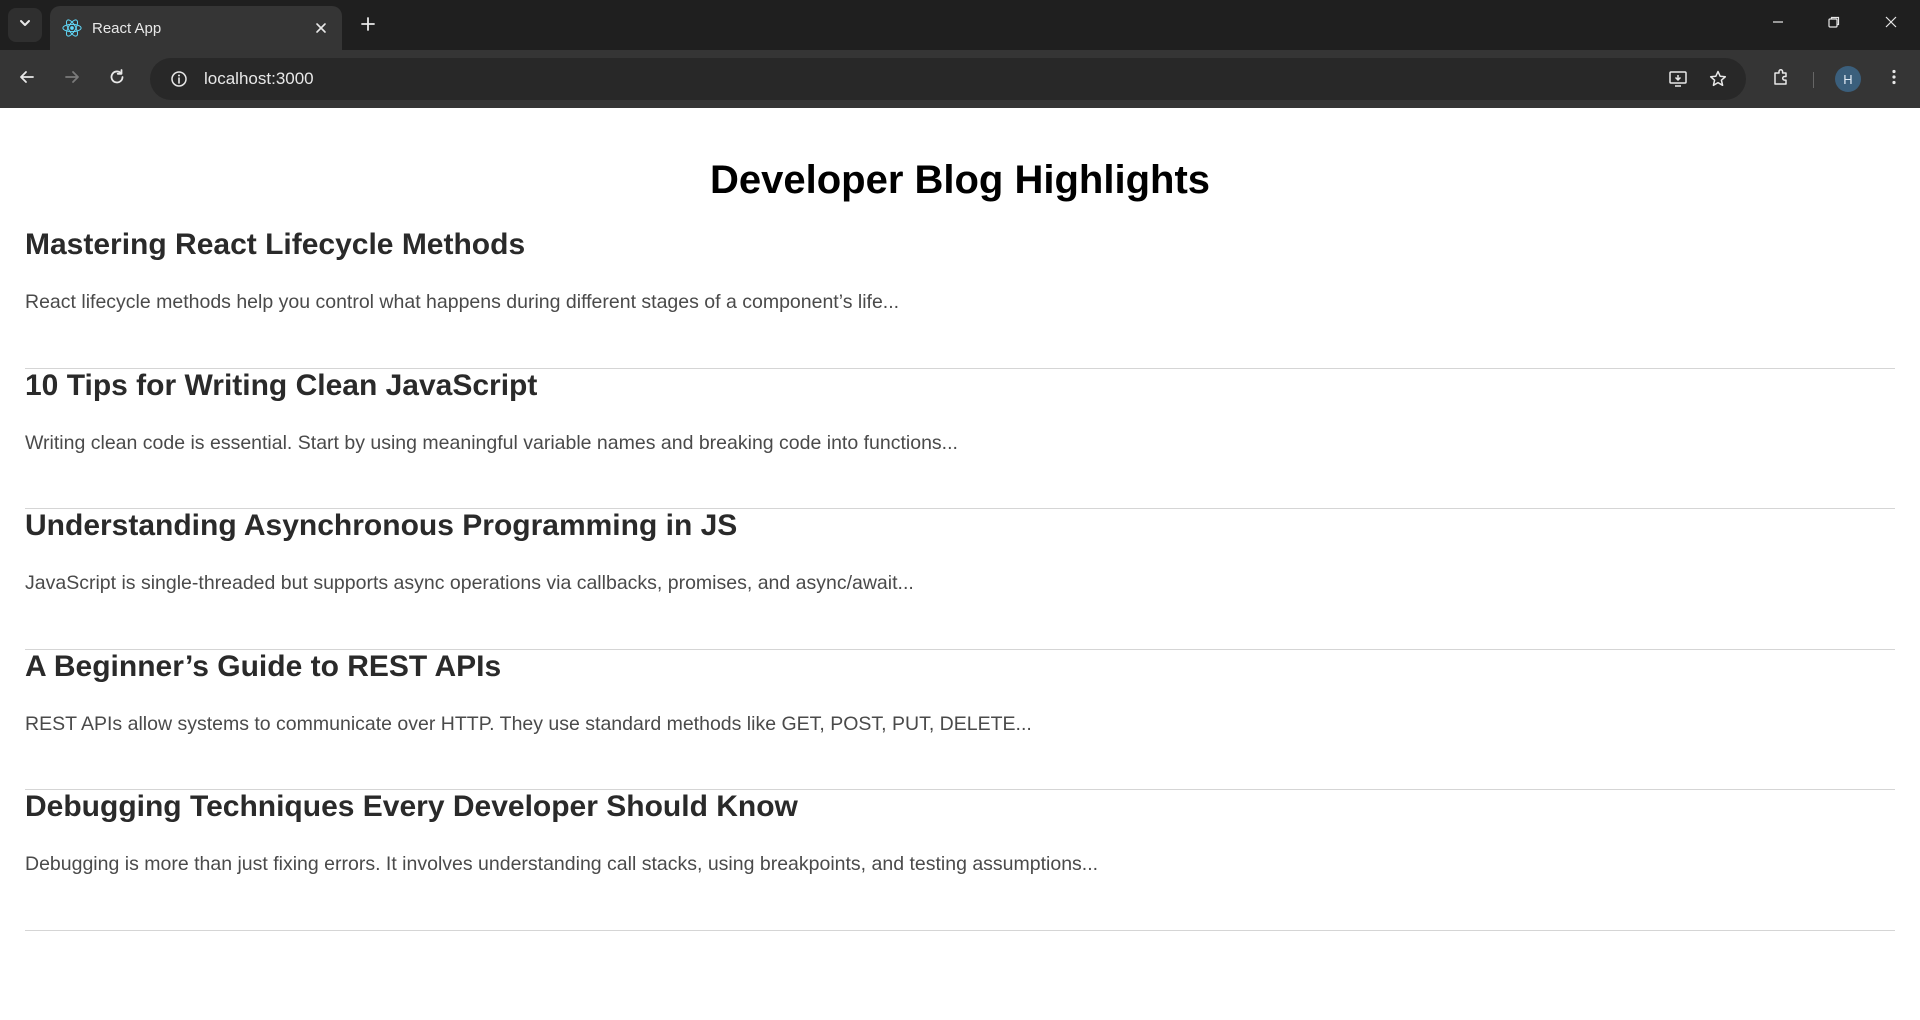  I want to click on info-icon, so click(179, 79).